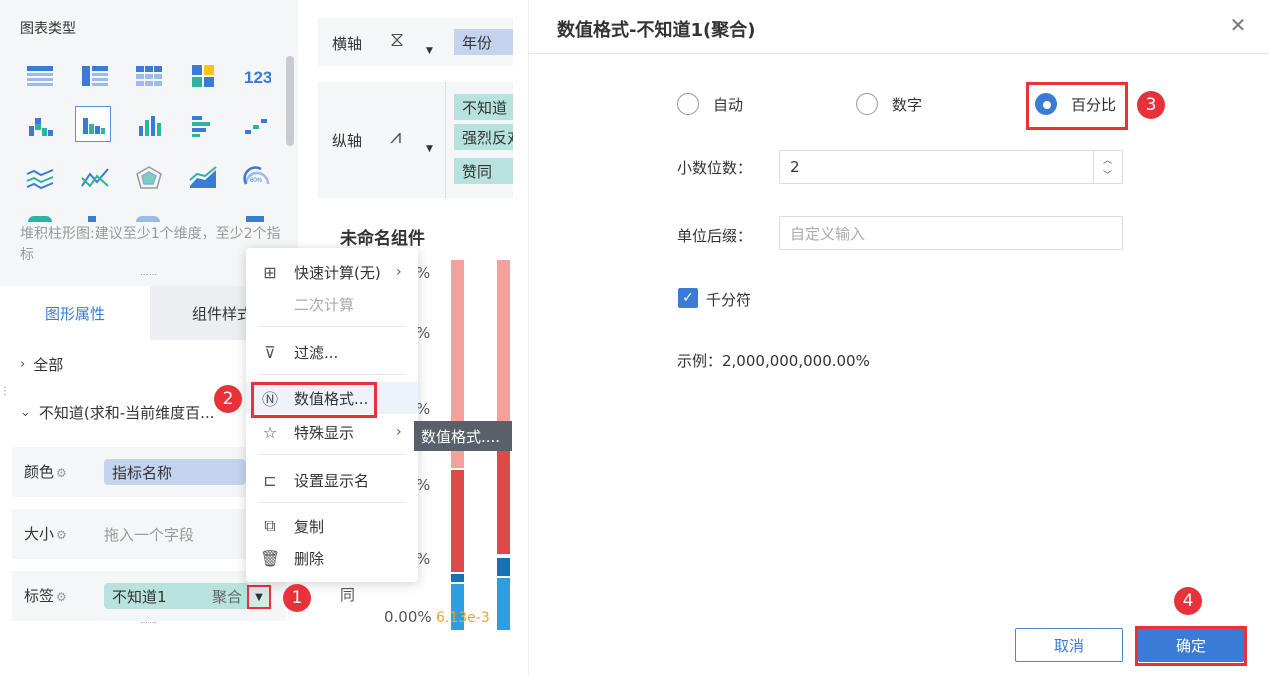 Image resolution: width=1269 pixels, height=676 pixels. I want to click on x-axis-pill: 年份, so click(483, 42).